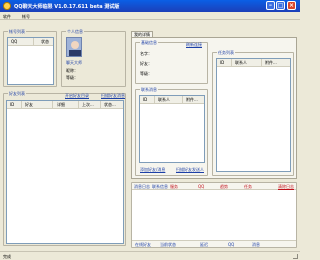 The height and width of the screenshot is (260, 320). I want to click on minimize-button: –, so click(270, 5).